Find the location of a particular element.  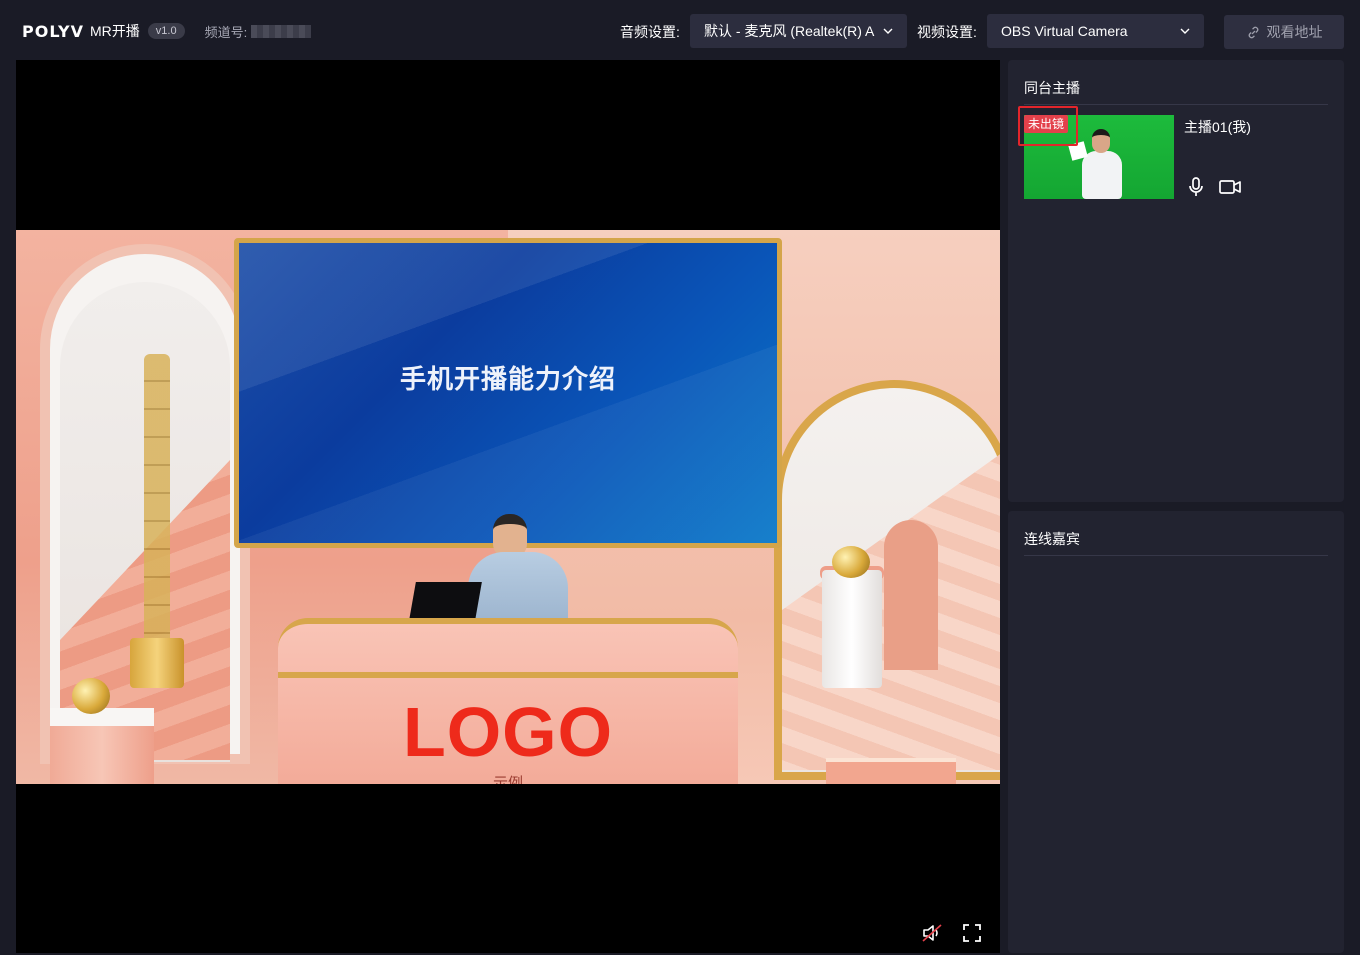

bamboo-plant is located at coordinates (157, 499).